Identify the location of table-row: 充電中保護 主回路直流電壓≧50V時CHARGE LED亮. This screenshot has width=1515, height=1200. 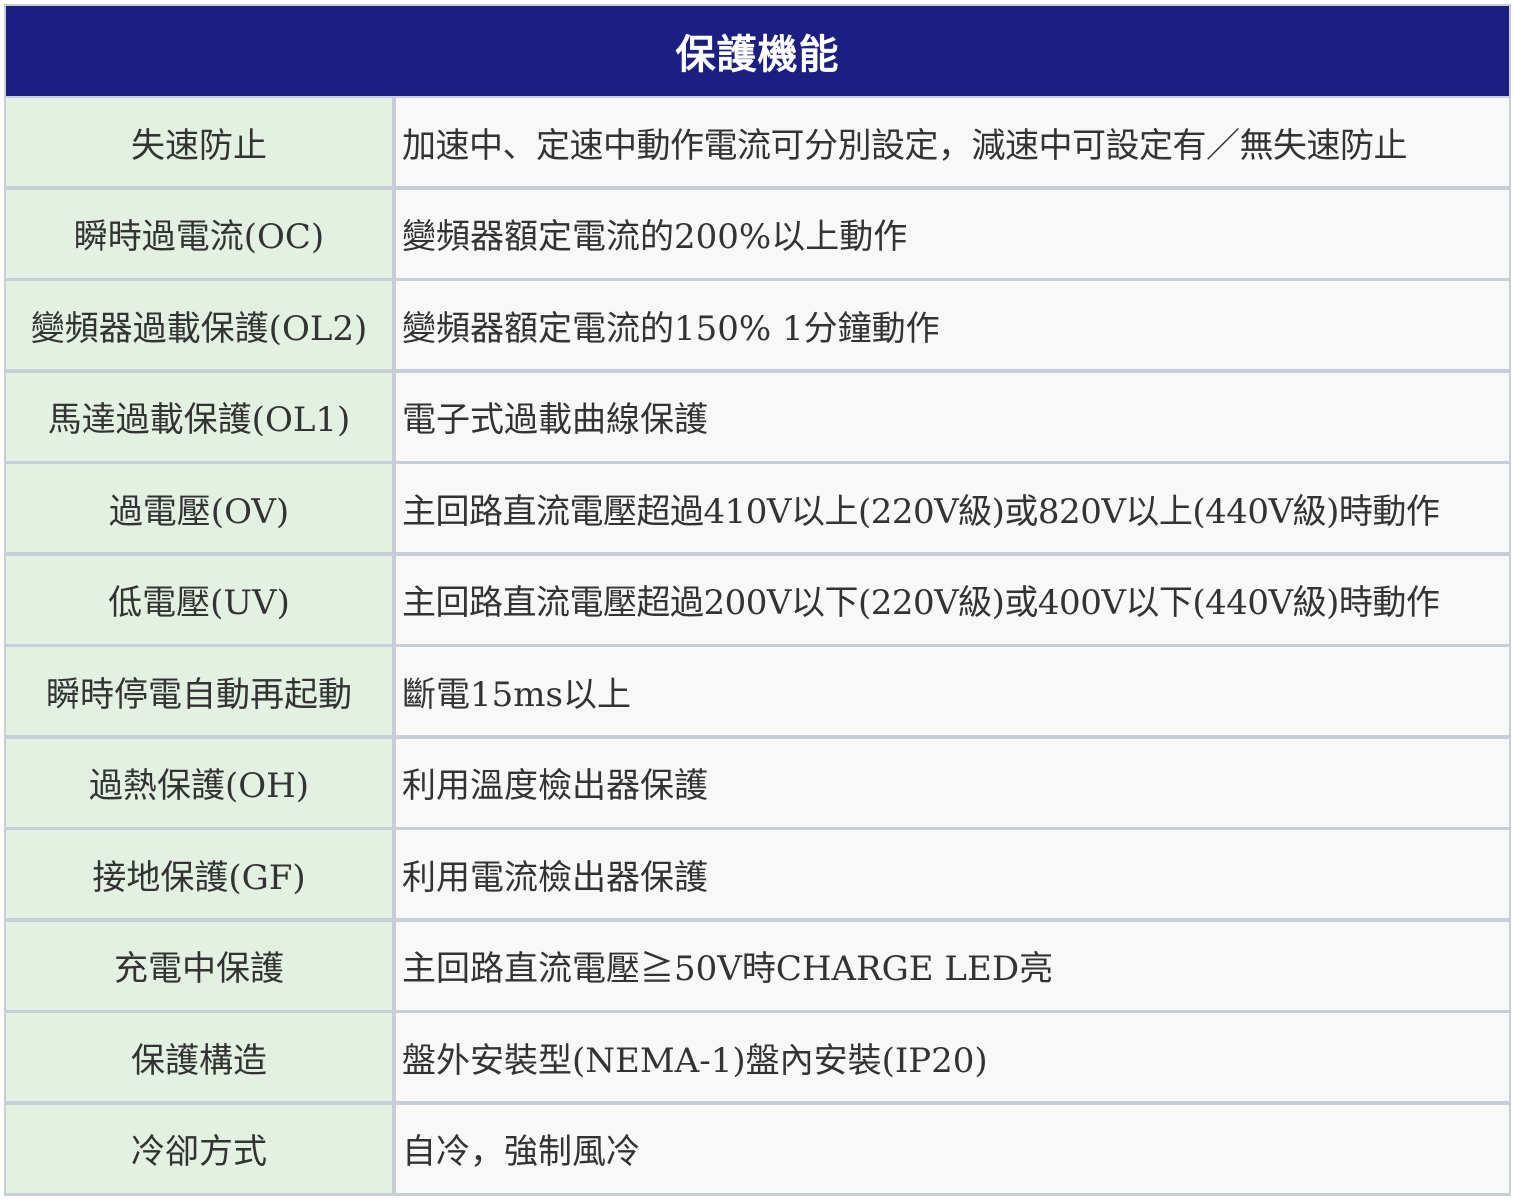
(757, 965).